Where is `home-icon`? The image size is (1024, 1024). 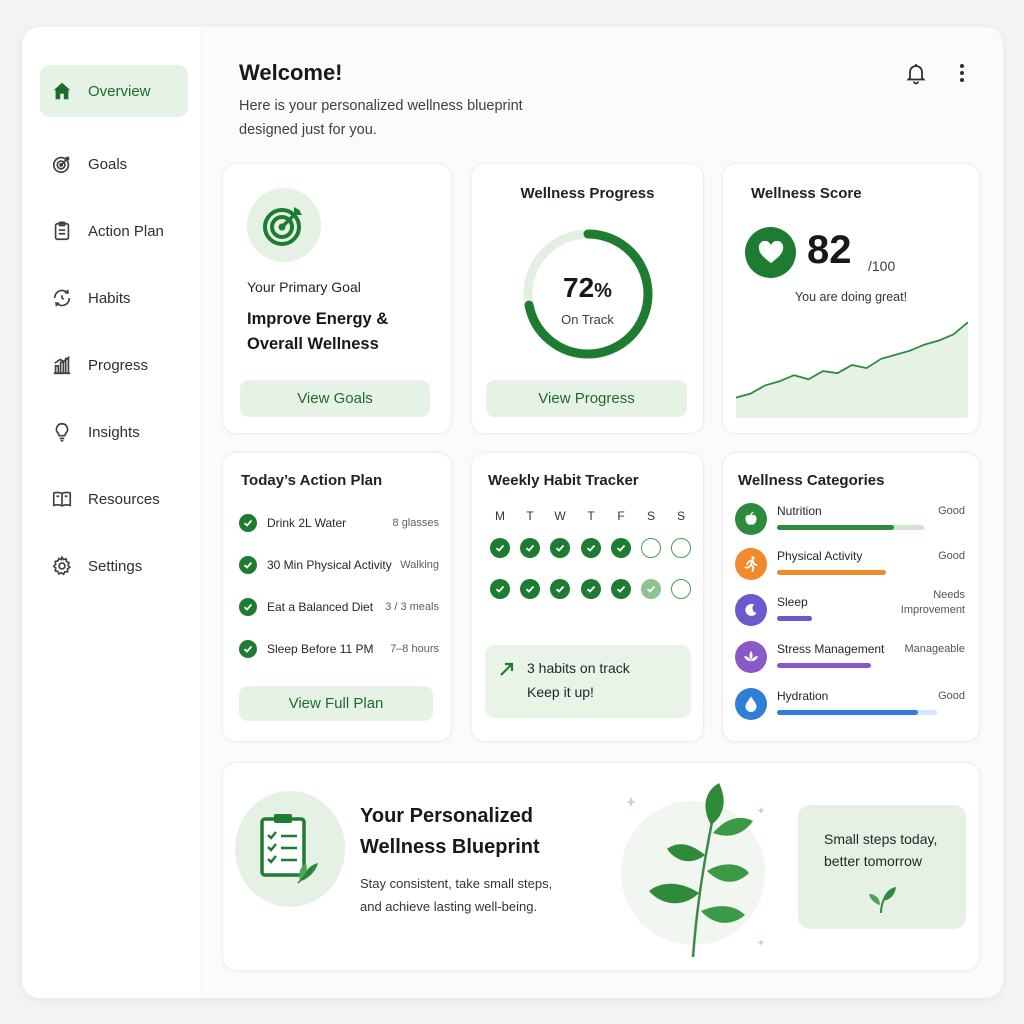
home-icon is located at coordinates (62, 91).